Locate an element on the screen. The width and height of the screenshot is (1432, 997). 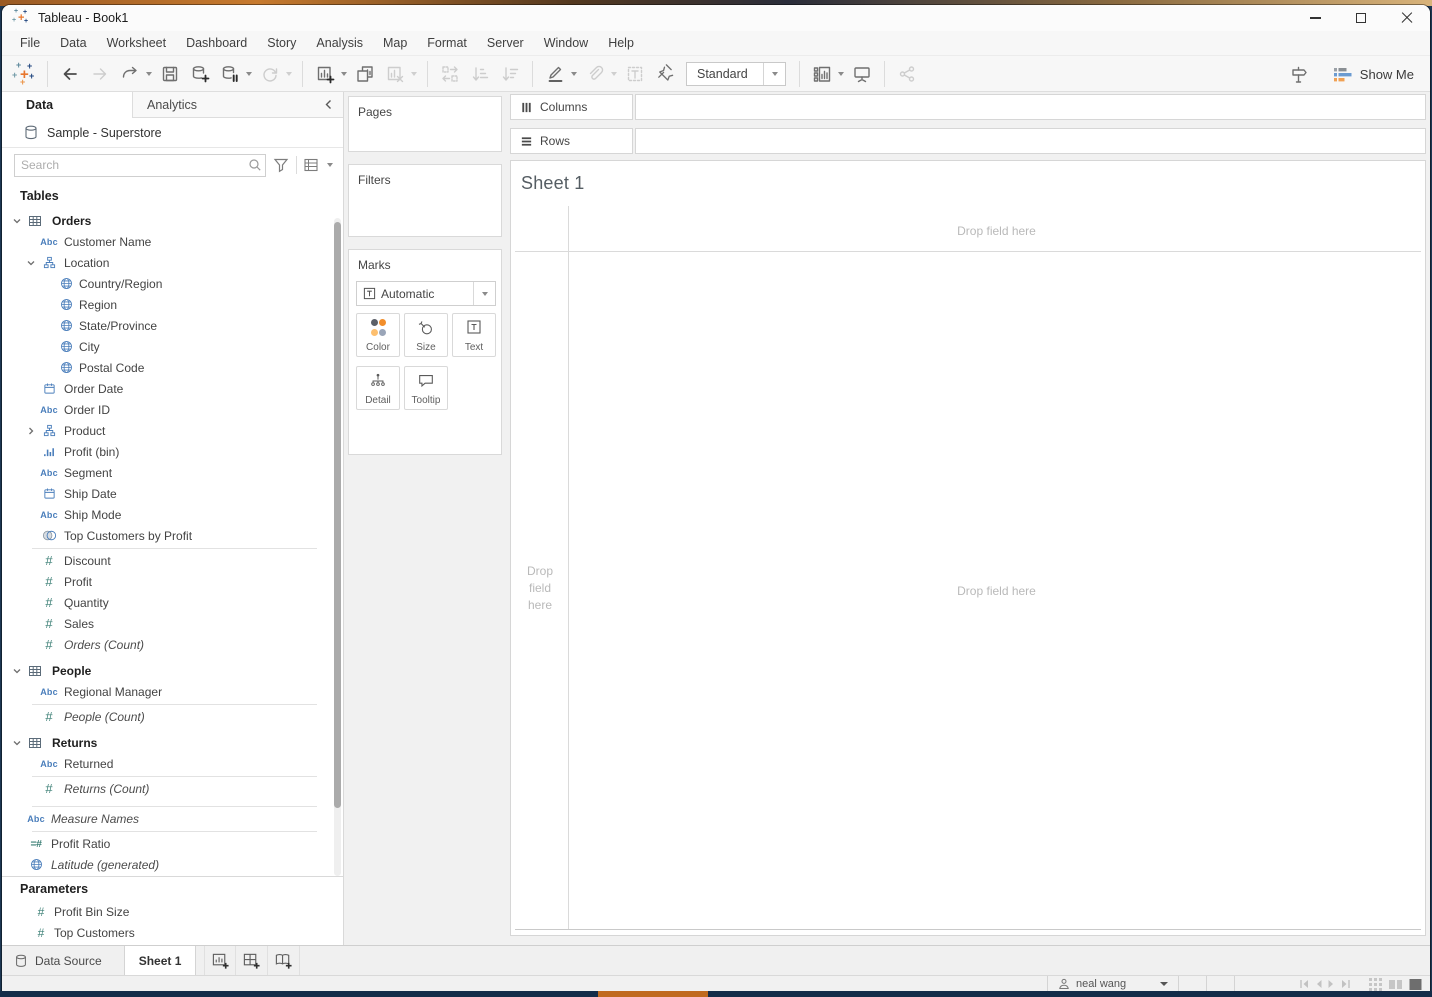
field-region: Region is located at coordinates (172, 304).